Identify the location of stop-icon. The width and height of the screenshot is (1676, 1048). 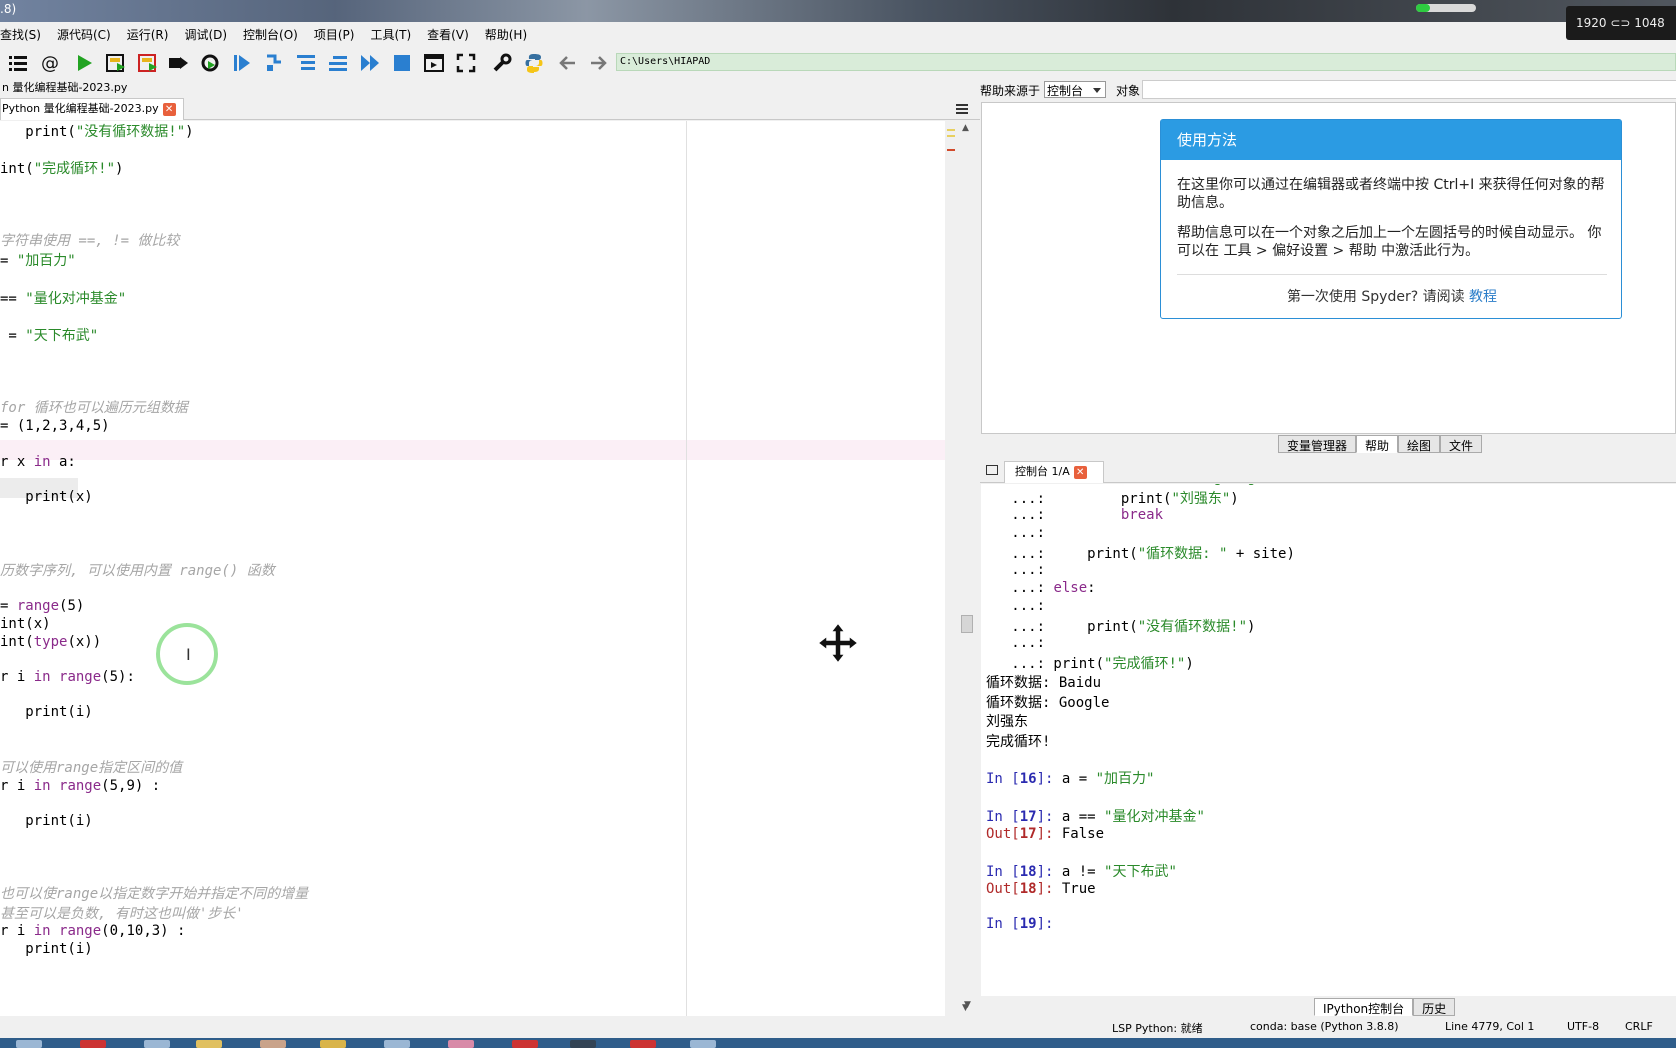
(402, 63).